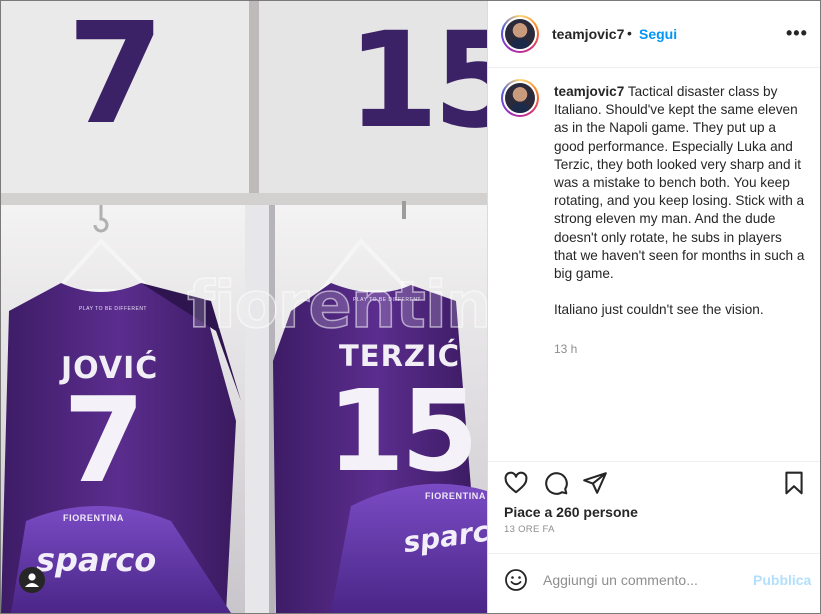 This screenshot has height=614, width=821. Describe the element at coordinates (403, 432) in the screenshot. I see `shirt-number-terzic: 15` at that location.